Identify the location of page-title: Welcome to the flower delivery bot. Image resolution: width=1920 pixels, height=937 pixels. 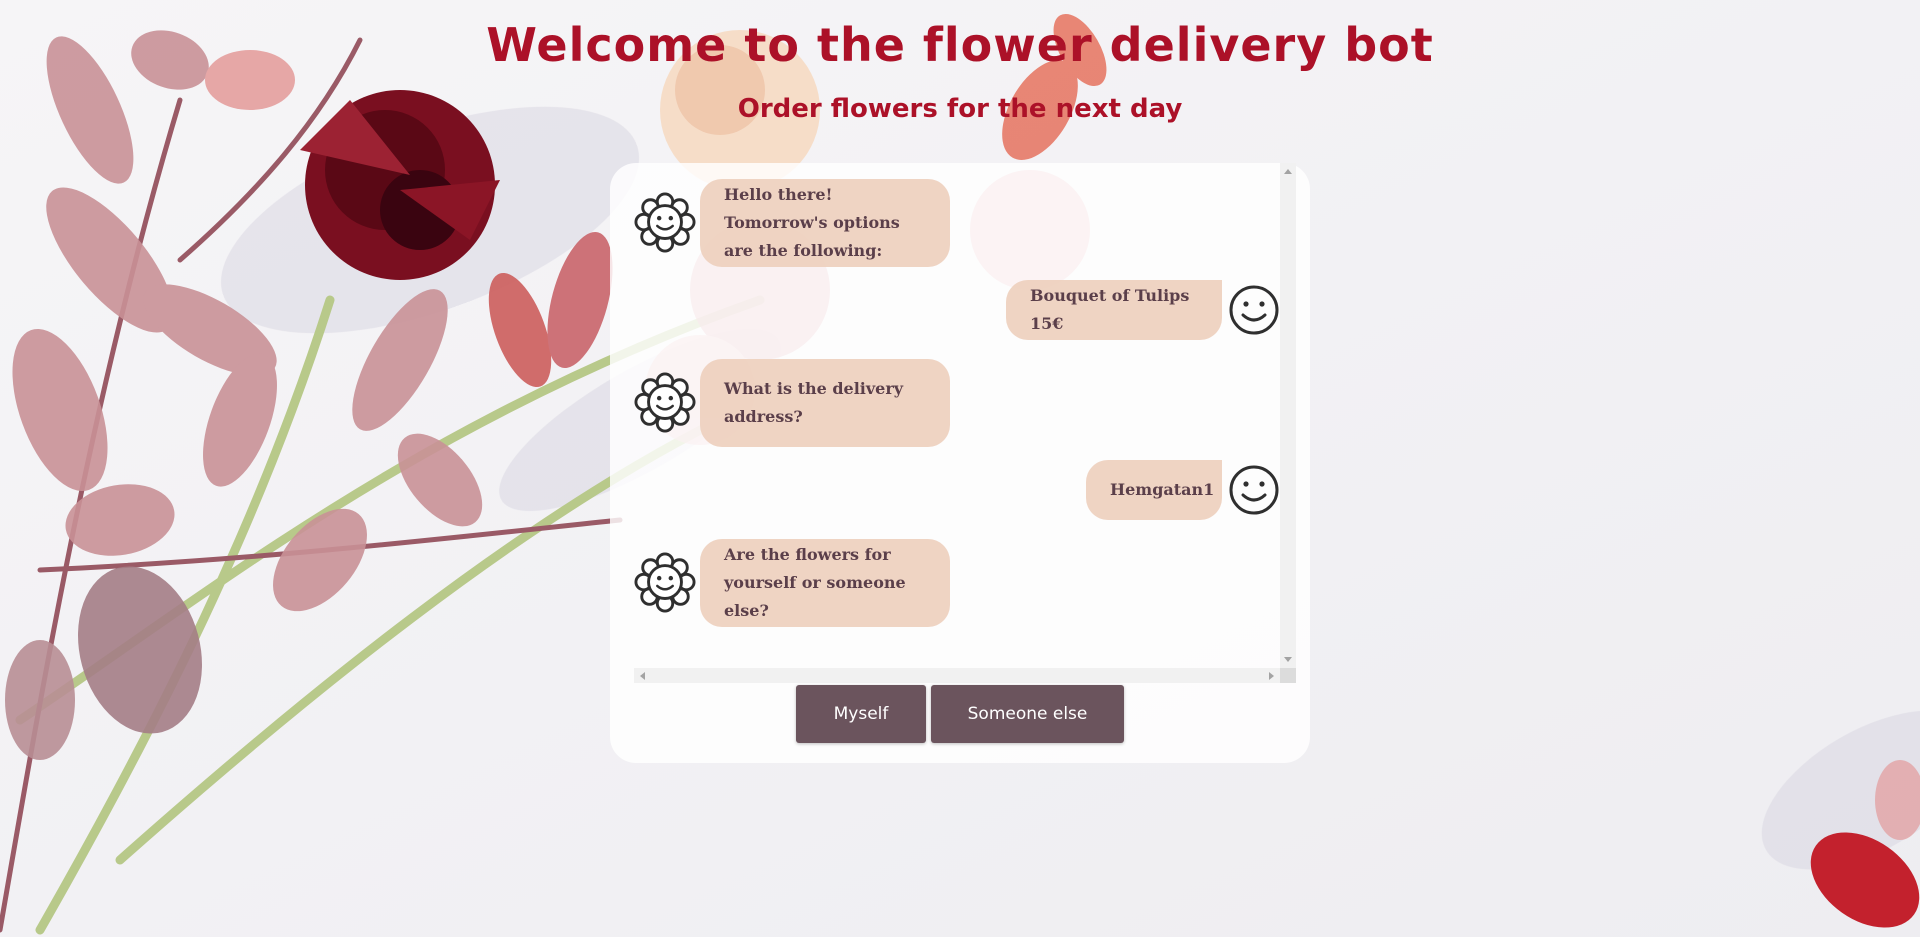
(960, 45).